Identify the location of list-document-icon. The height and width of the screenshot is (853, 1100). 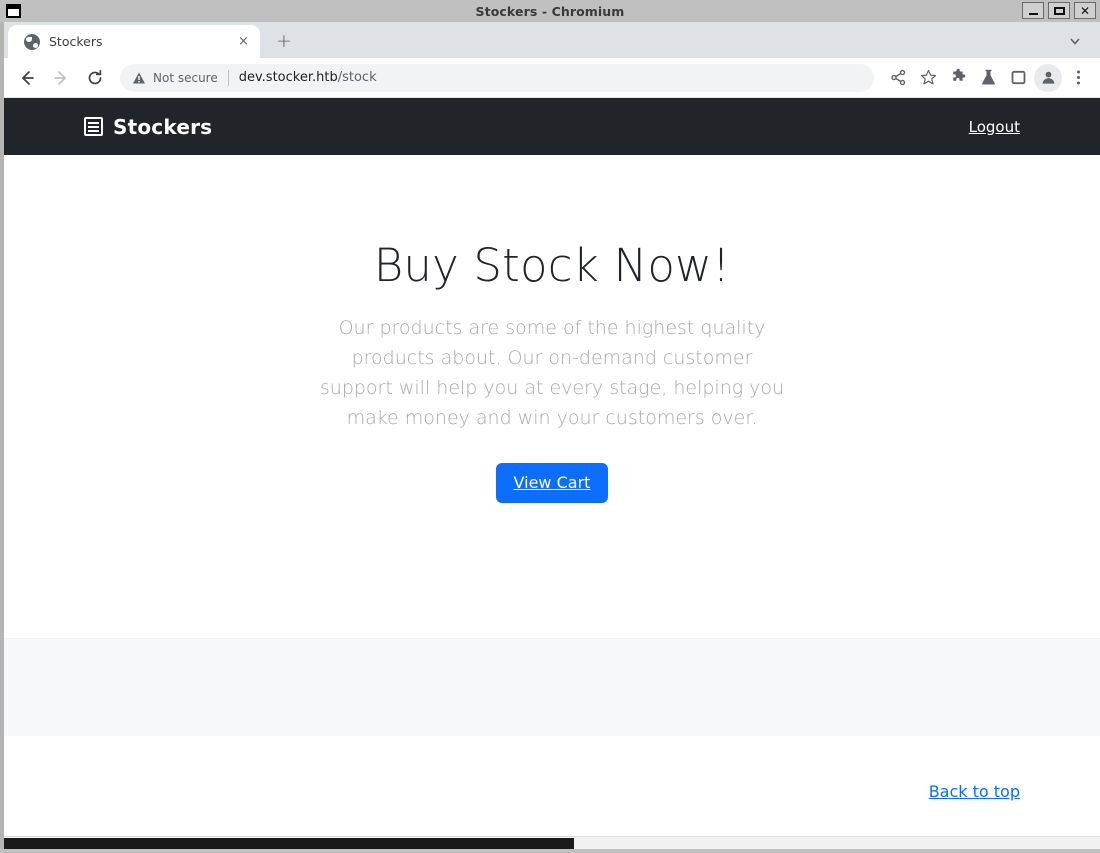
(93, 126).